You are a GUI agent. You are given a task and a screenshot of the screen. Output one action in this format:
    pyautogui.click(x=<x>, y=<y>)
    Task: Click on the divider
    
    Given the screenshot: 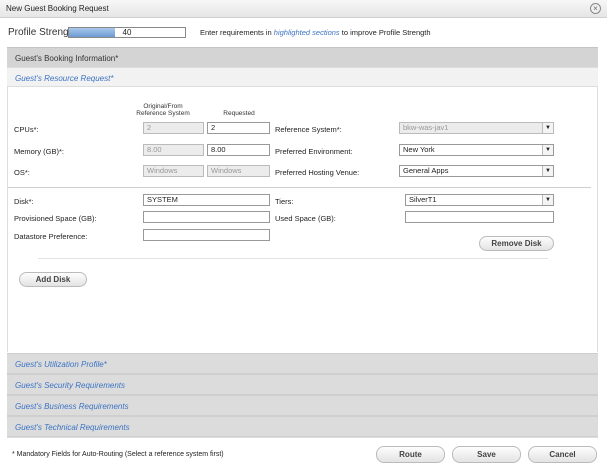 What is the action you would take?
    pyautogui.click(x=299, y=187)
    